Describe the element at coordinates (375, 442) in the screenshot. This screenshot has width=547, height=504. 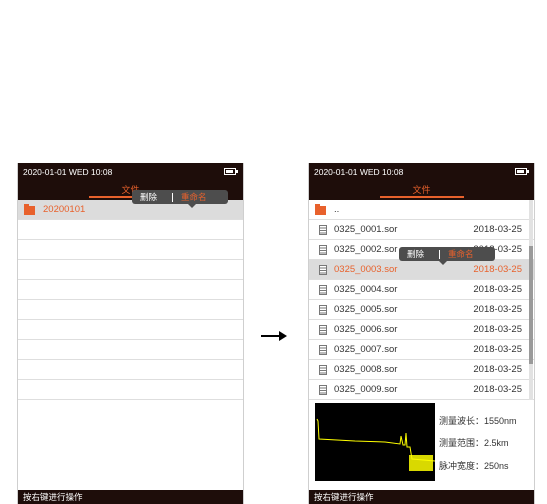
I see `otdr-trace-preview` at that location.